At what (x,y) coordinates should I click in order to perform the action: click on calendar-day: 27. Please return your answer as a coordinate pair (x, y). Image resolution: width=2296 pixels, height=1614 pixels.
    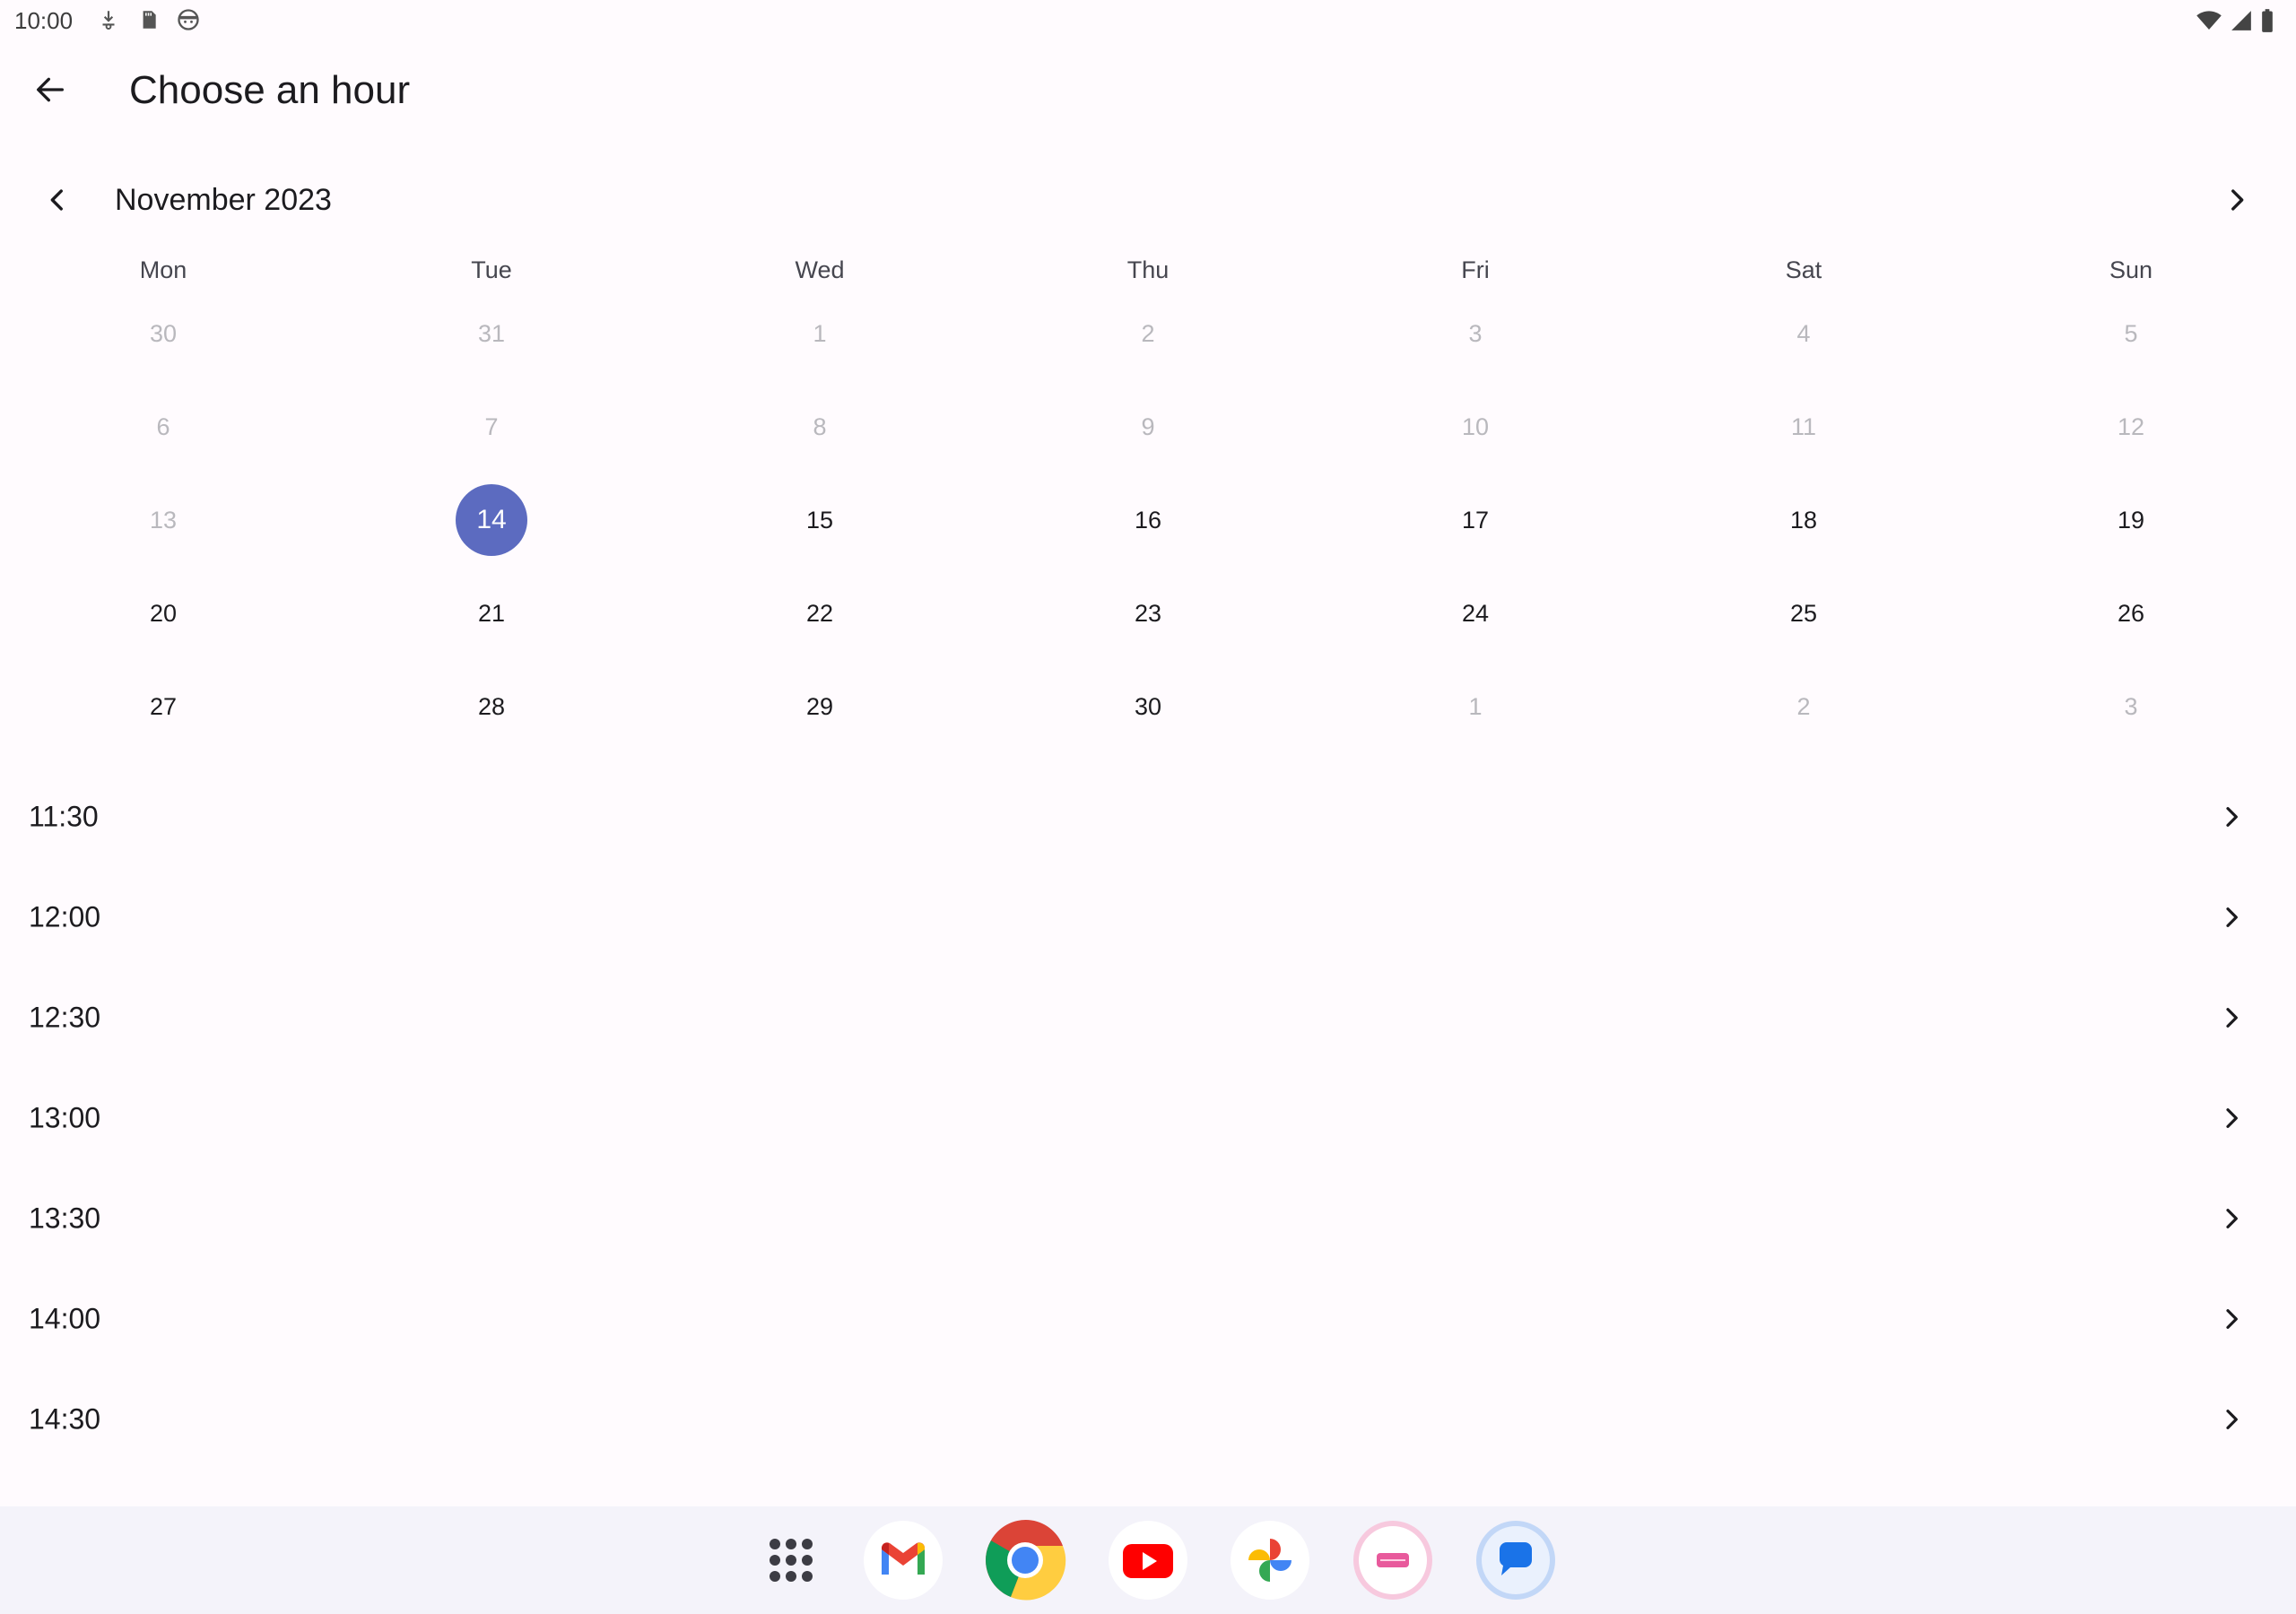
    Looking at the image, I should click on (163, 706).